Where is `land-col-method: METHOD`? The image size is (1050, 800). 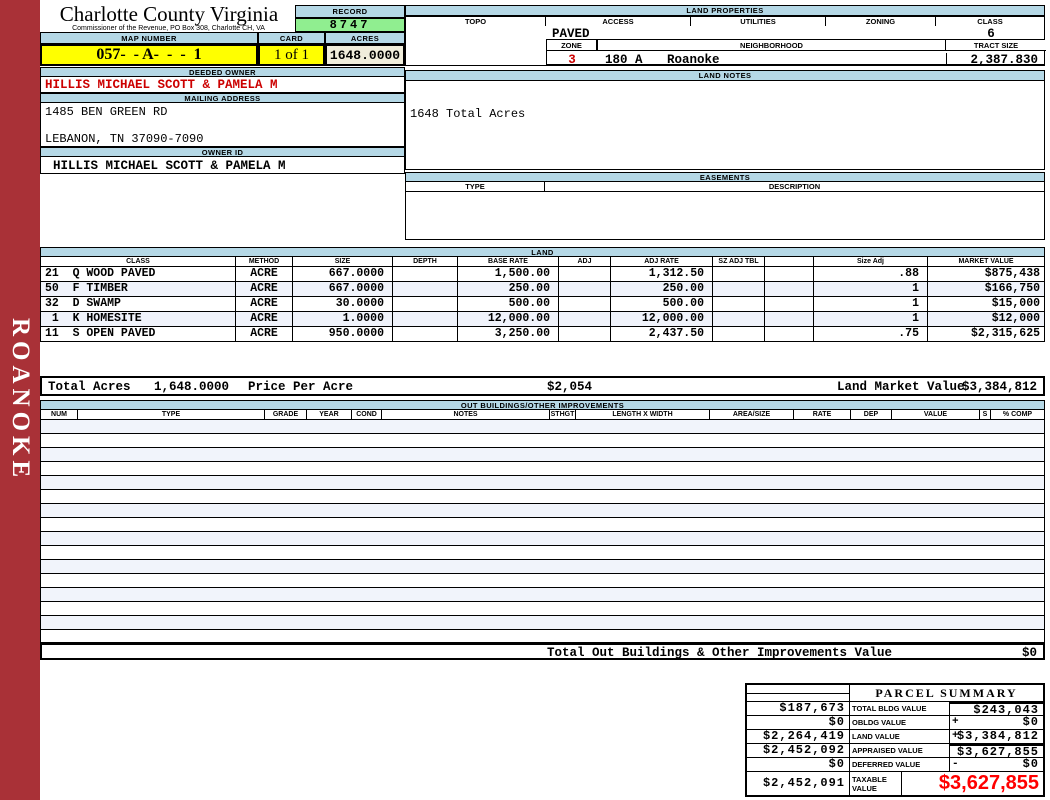
land-col-method: METHOD is located at coordinates (264, 262).